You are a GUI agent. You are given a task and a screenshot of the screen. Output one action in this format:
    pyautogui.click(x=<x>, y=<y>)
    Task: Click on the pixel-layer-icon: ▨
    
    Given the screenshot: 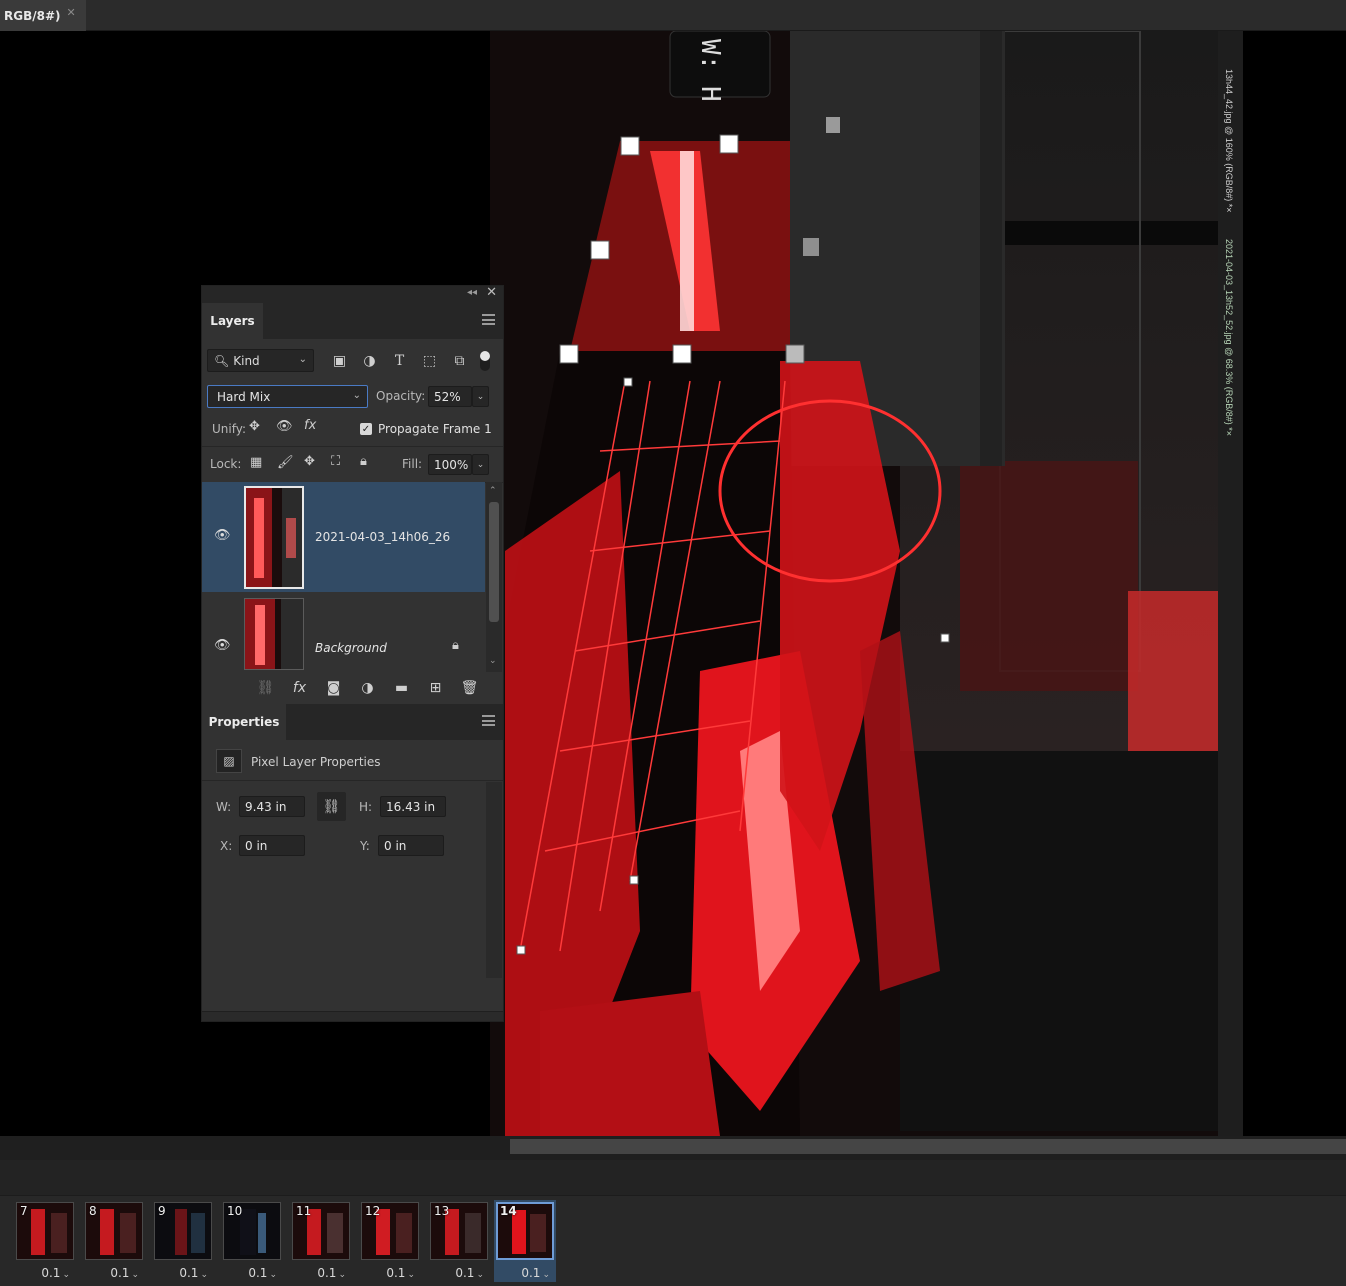 What is the action you would take?
    pyautogui.click(x=229, y=761)
    